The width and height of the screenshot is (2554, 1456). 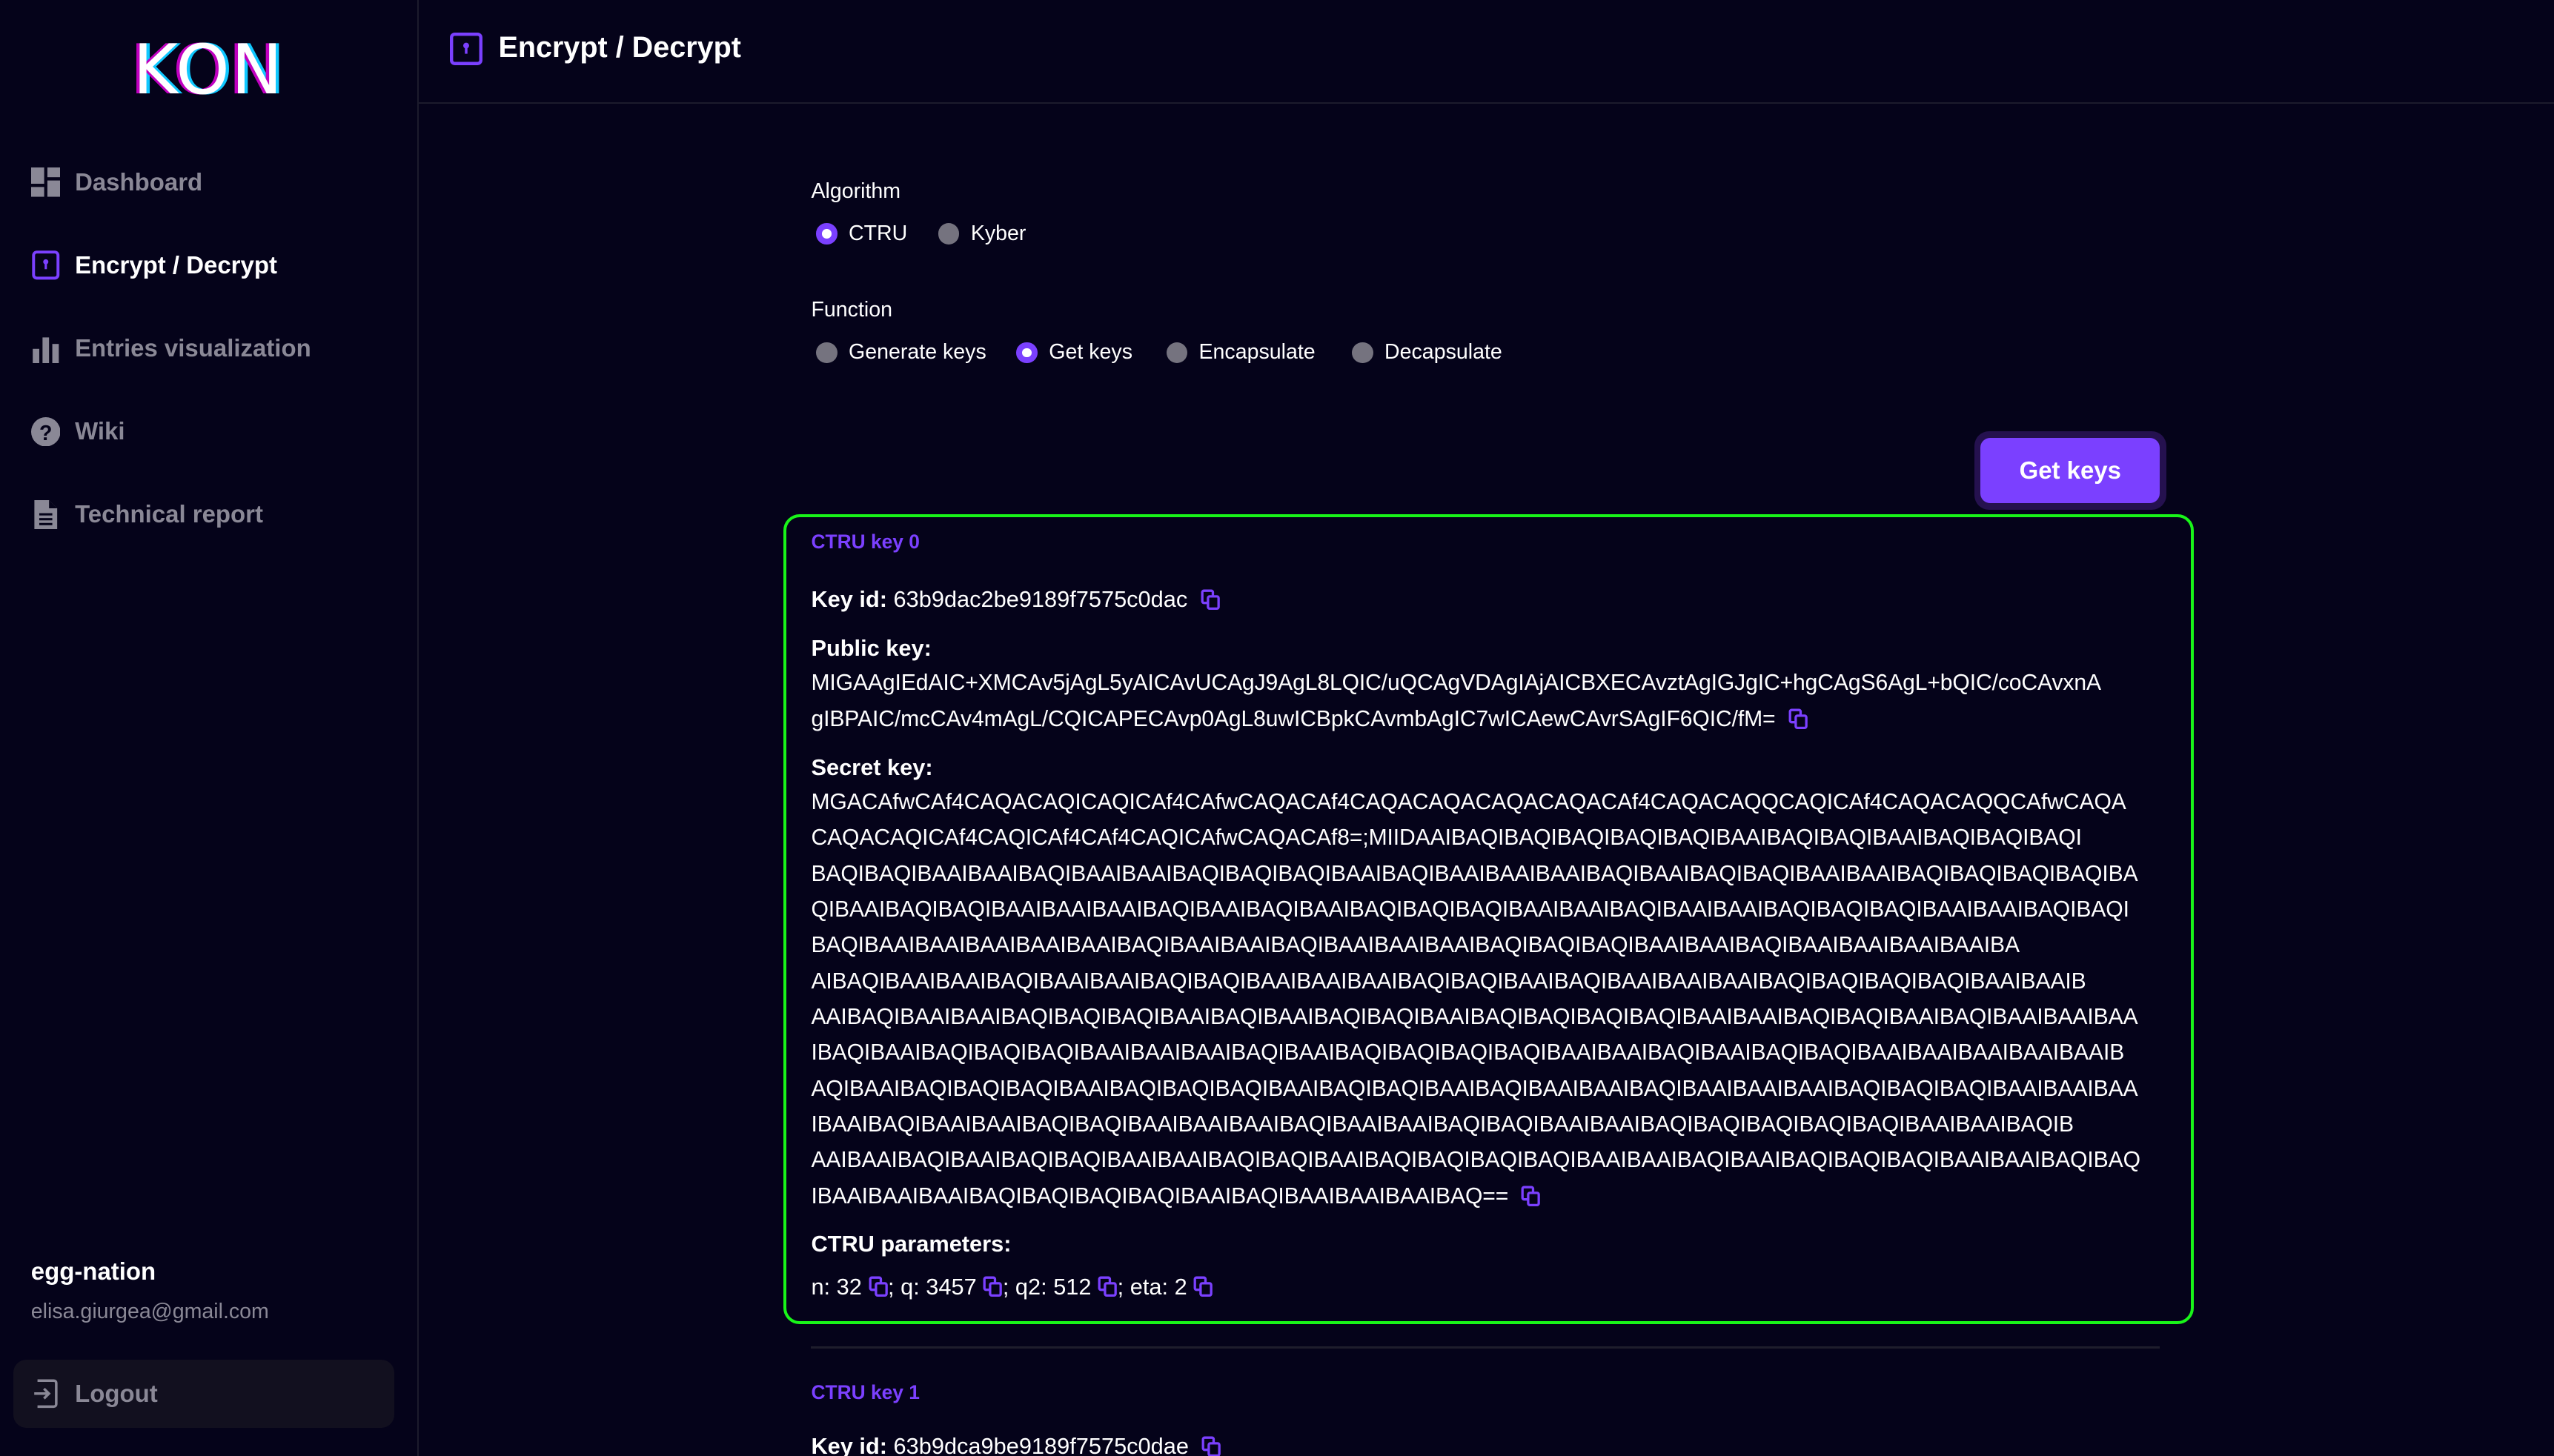 What do you see at coordinates (46, 1394) in the screenshot?
I see `logout-icon` at bounding box center [46, 1394].